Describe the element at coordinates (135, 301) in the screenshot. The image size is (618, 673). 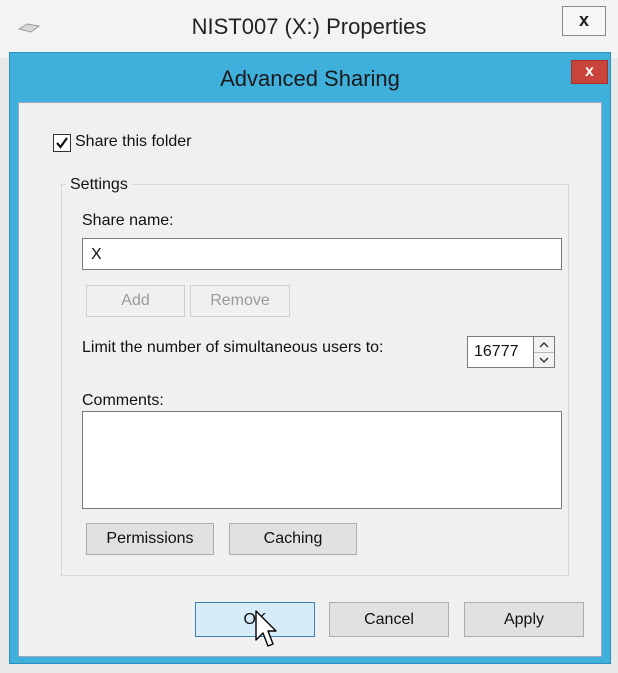
I see `add-button: Add` at that location.